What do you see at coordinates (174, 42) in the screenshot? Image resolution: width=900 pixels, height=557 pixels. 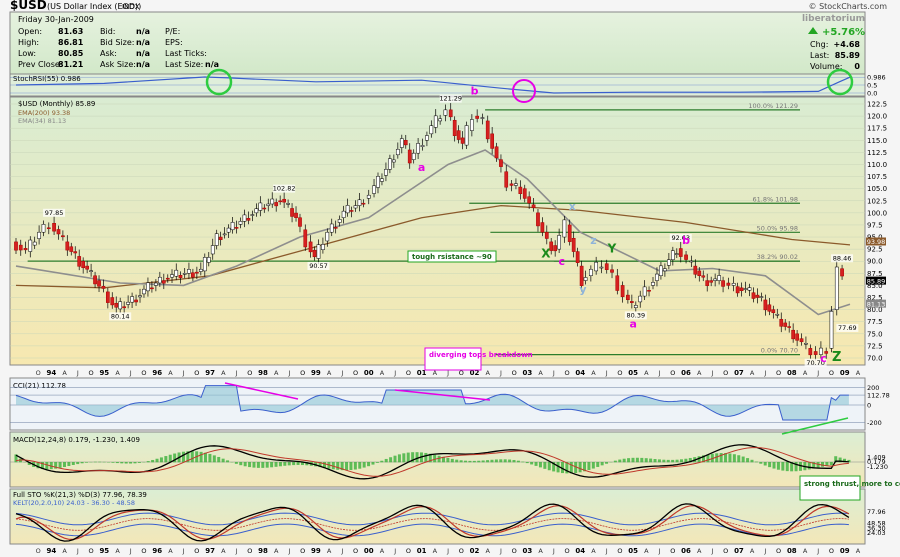 I see `header-field-label: EPS:` at bounding box center [174, 42].